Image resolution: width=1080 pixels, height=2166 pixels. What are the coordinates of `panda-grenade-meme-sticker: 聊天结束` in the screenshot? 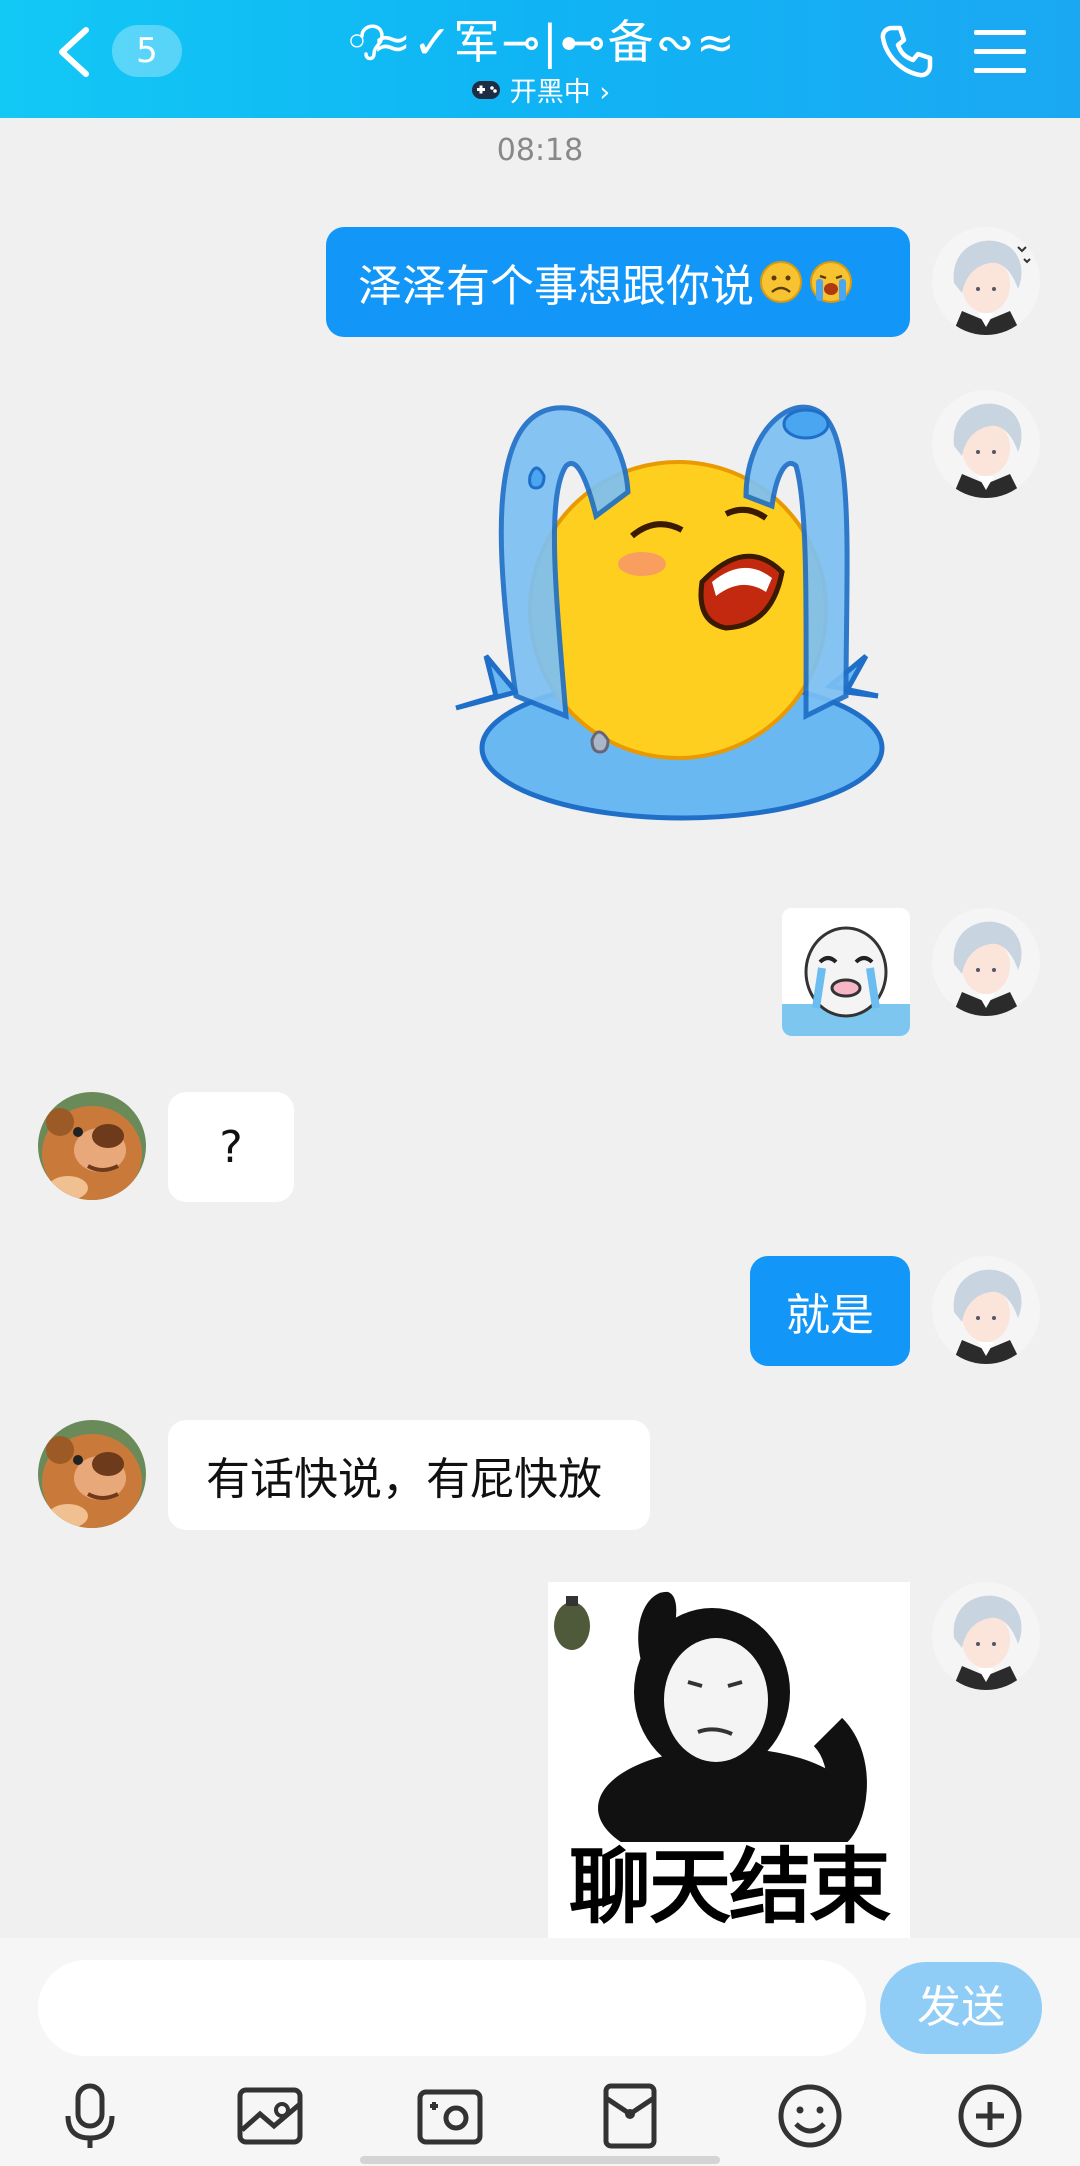 It's located at (729, 1760).